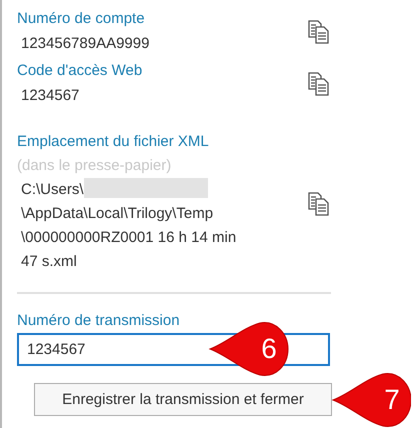 This screenshot has width=413, height=428. What do you see at coordinates (371, 399) in the screenshot?
I see `callout-marker: 7` at bounding box center [371, 399].